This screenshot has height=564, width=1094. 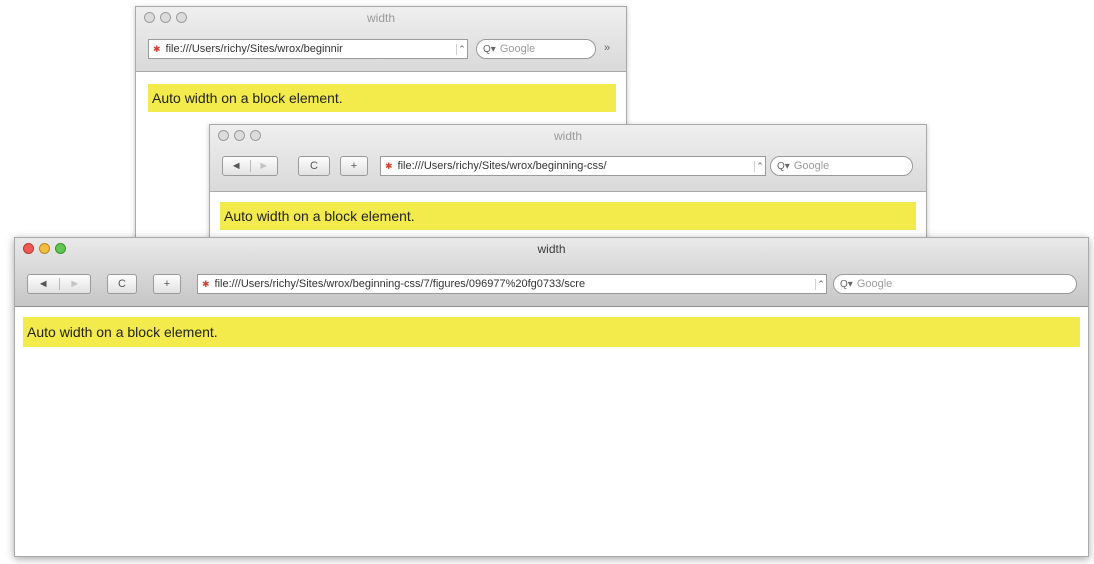 I want to click on toolbar-overflow-button: », so click(x=607, y=48).